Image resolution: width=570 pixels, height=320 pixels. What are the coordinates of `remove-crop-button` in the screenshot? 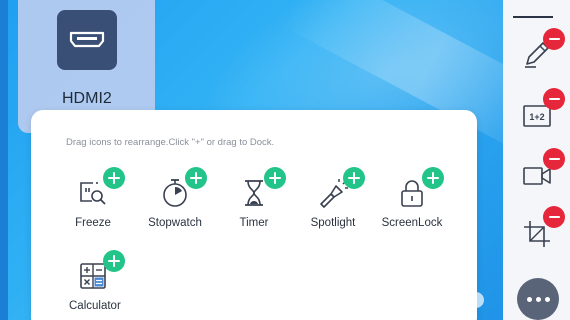 It's located at (554, 217).